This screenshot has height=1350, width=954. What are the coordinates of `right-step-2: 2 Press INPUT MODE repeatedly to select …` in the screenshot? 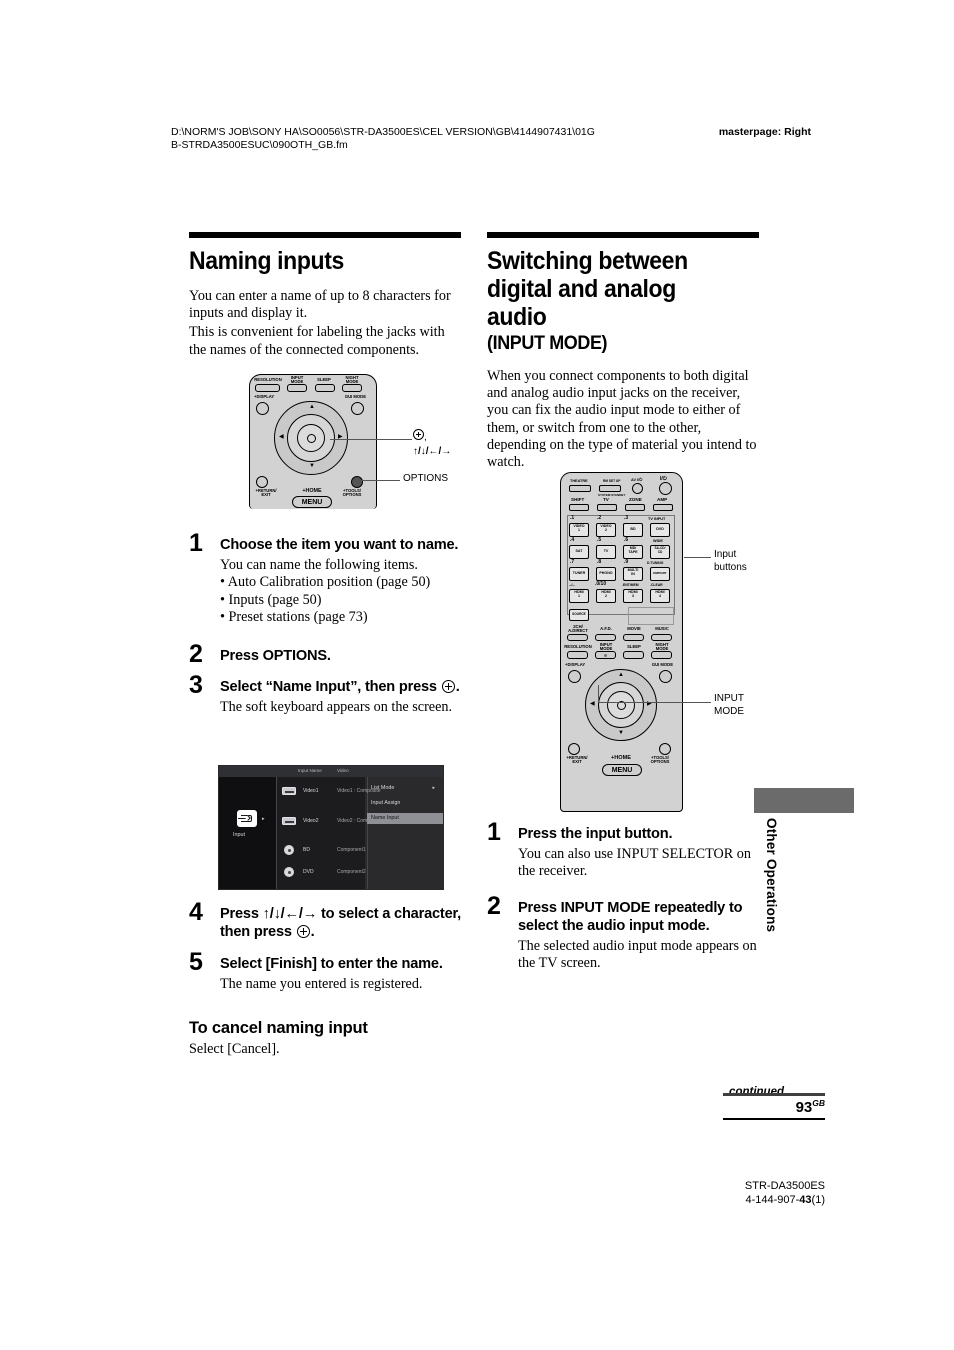 It's located at (623, 933).